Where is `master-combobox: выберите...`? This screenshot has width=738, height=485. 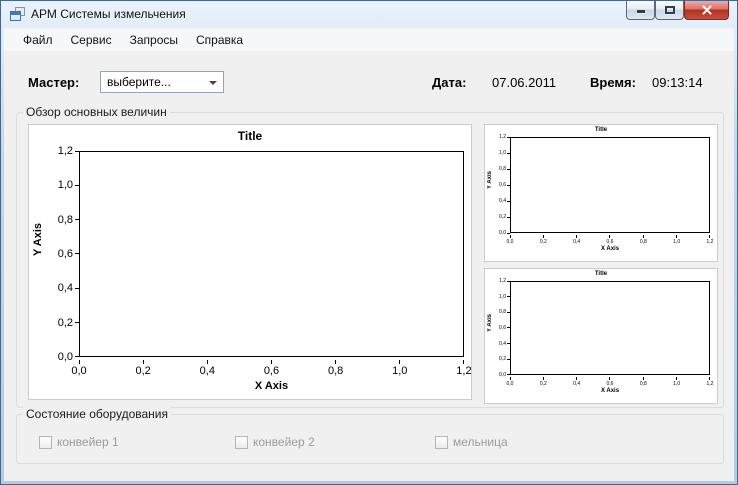 master-combobox: выберите... is located at coordinates (162, 82).